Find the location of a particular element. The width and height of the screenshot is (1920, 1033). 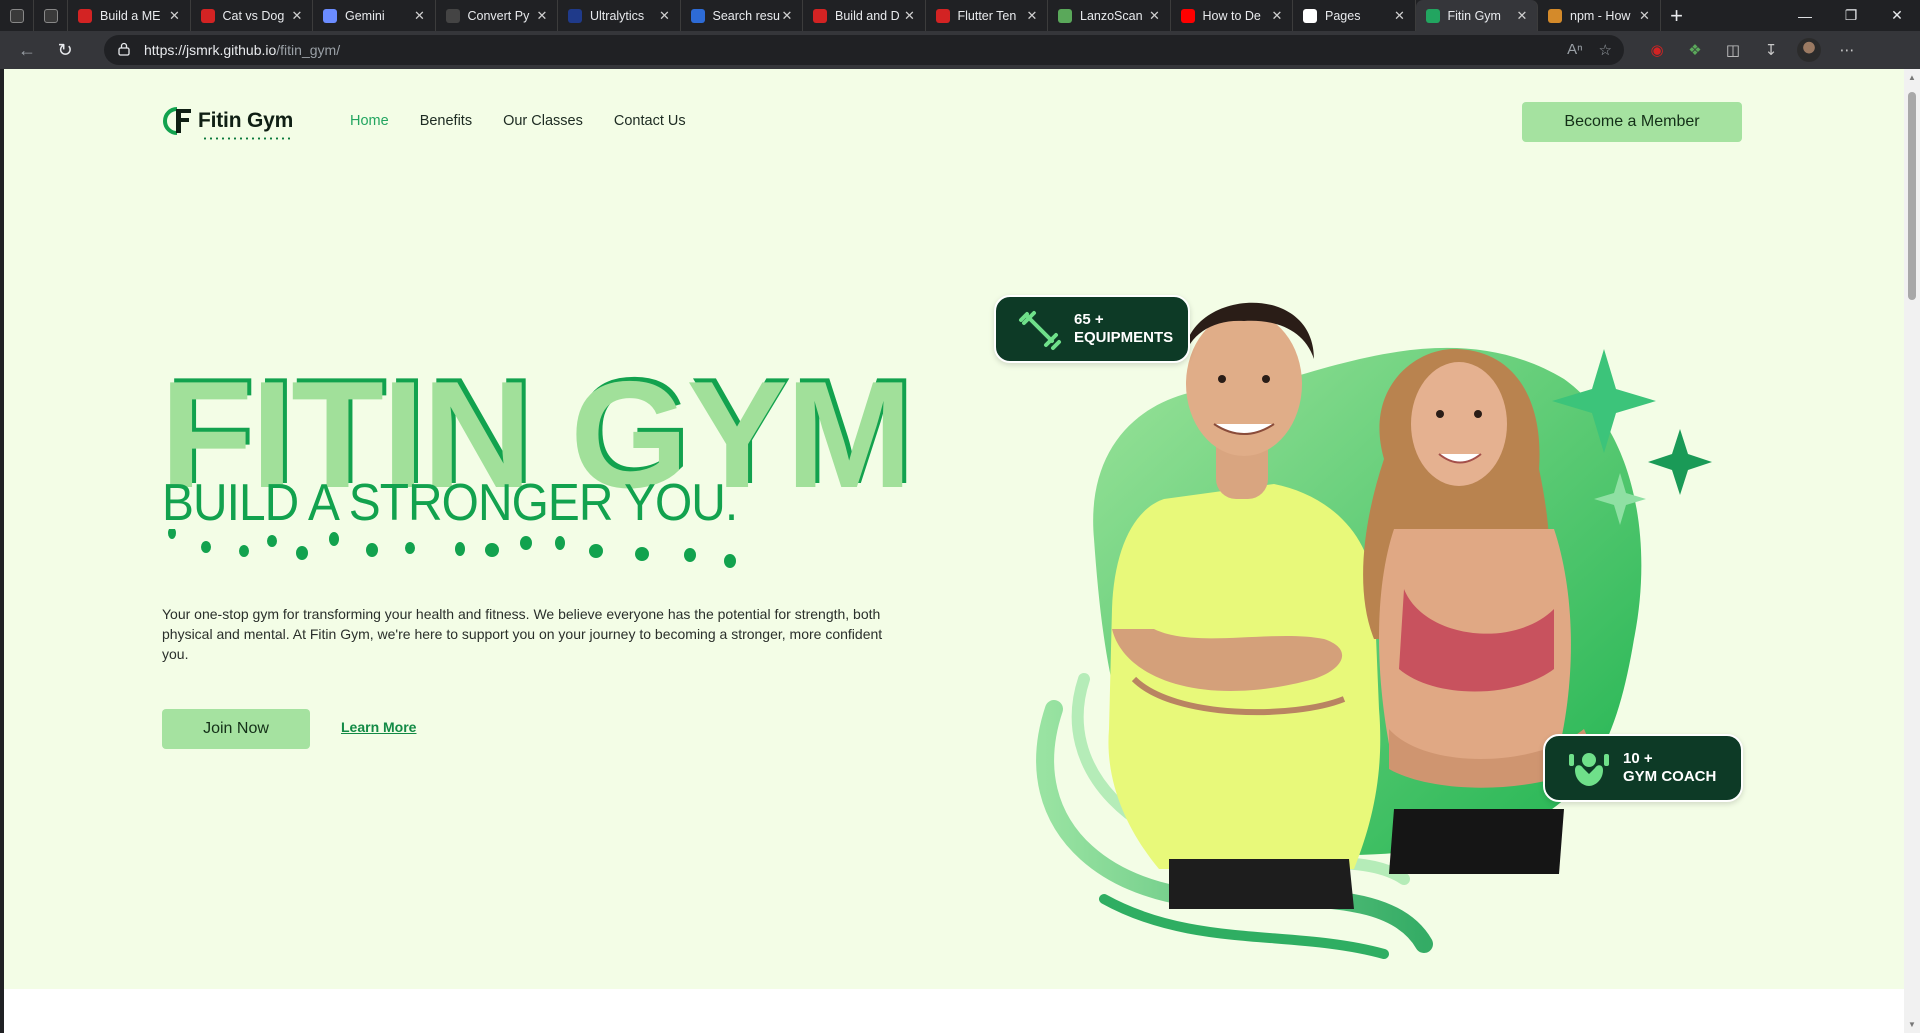

browser-tab: How to De ✕ is located at coordinates (1232, 15).